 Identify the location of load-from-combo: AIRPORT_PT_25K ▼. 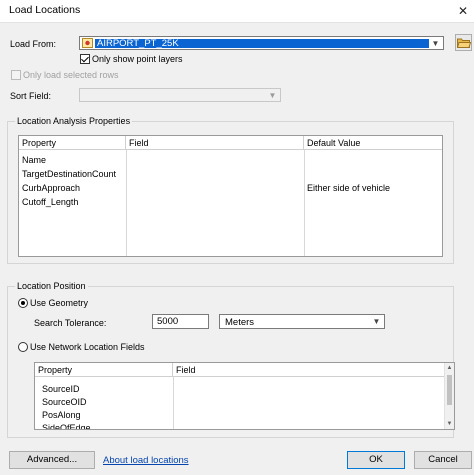
(261, 43).